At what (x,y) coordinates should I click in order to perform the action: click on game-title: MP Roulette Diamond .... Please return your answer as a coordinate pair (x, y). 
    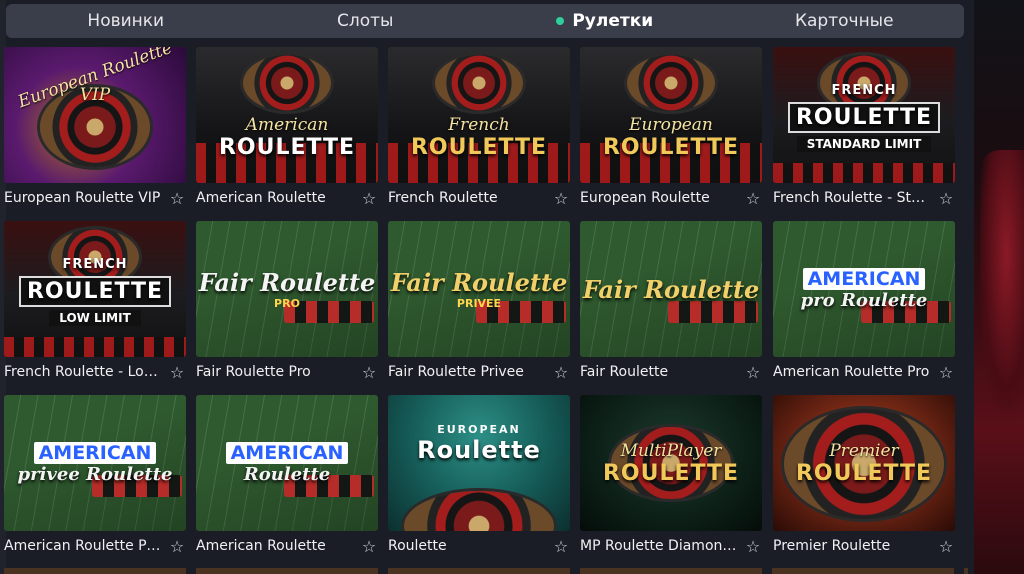
    Looking at the image, I should click on (659, 546).